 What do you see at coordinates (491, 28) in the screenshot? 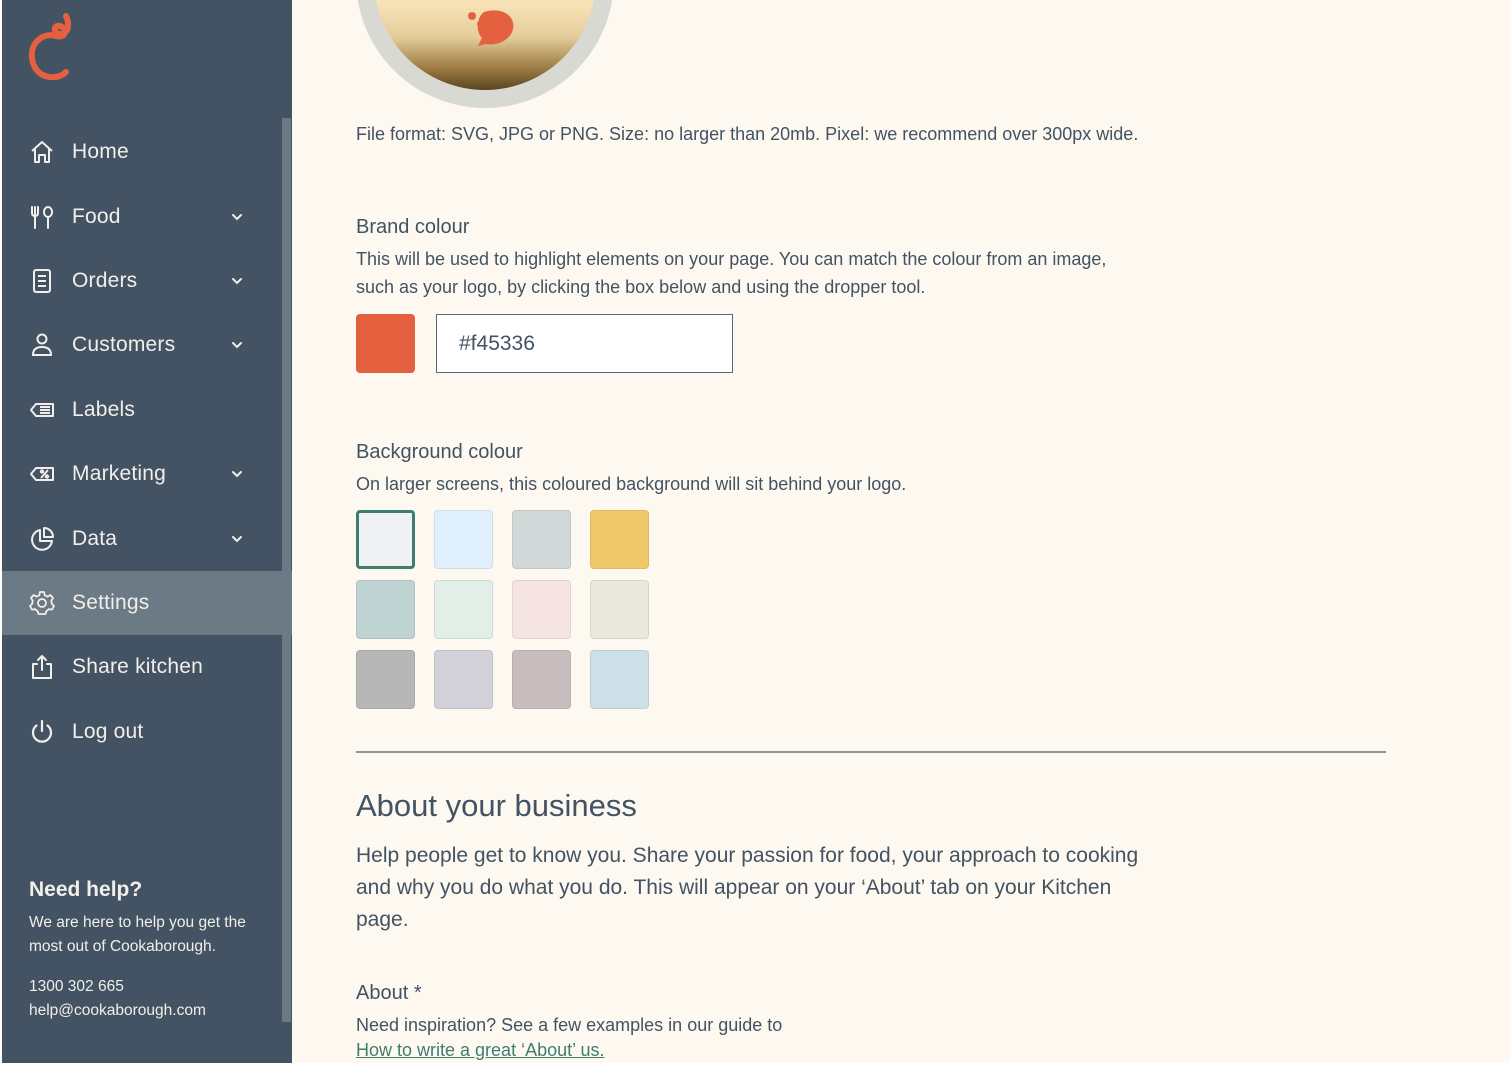
I see `mascot-icon` at bounding box center [491, 28].